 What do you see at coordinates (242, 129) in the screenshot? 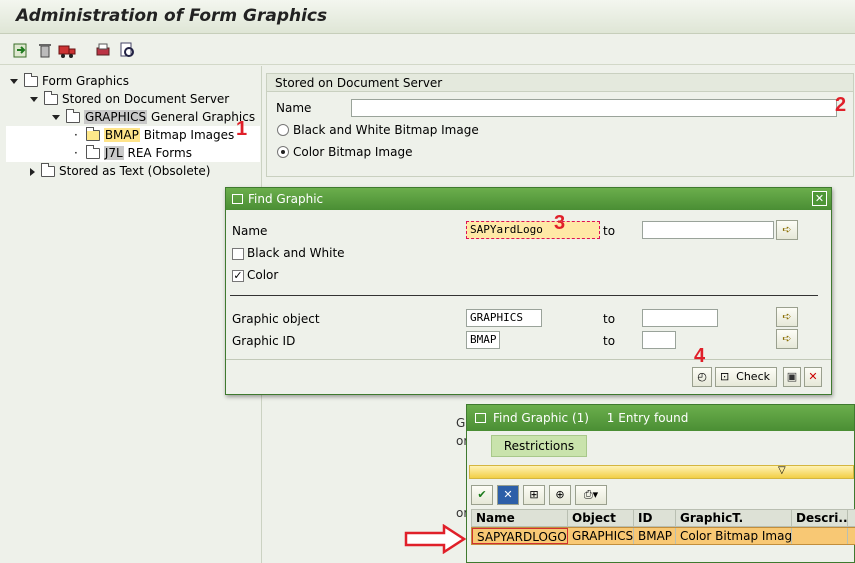
I see `annotation-1: 1` at bounding box center [242, 129].